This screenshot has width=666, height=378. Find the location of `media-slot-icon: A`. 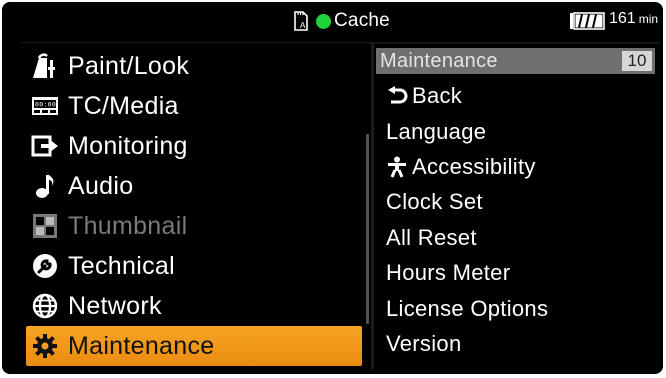

media-slot-icon: A is located at coordinates (302, 21).